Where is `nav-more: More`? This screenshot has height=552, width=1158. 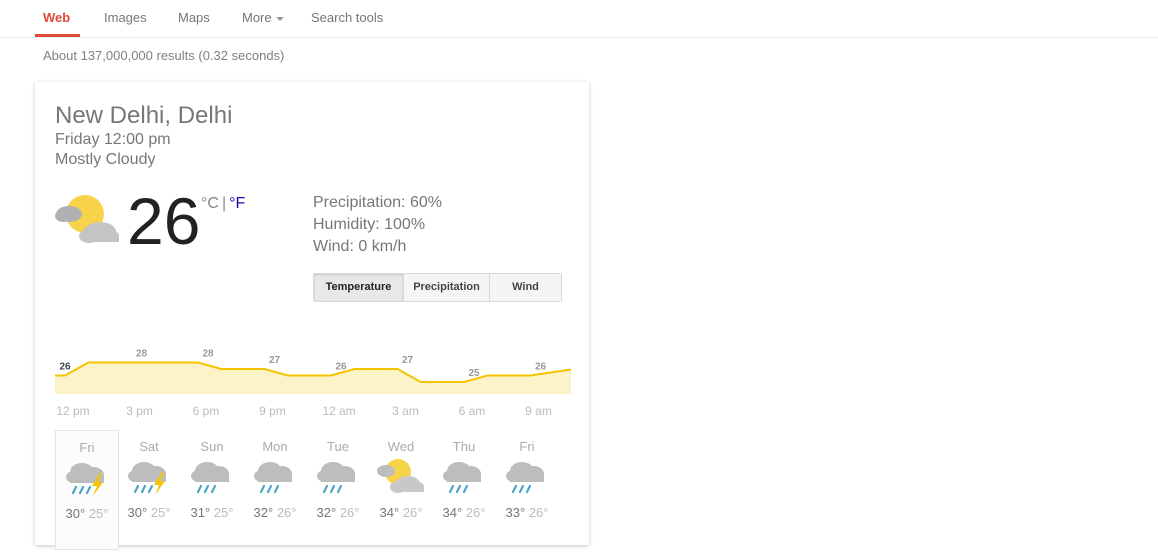
nav-more: More is located at coordinates (263, 17).